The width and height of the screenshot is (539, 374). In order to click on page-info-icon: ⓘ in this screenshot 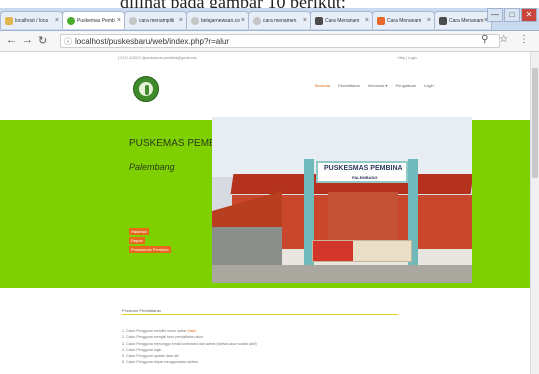, I will do `click(68, 42)`.